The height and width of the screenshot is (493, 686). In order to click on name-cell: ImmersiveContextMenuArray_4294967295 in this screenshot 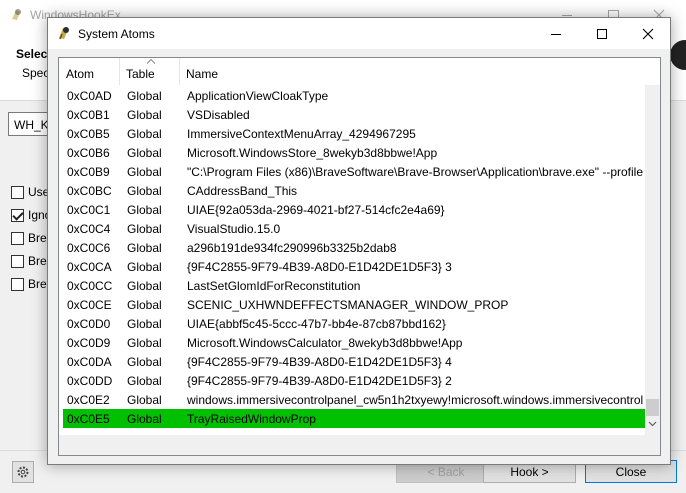, I will do `click(301, 134)`.